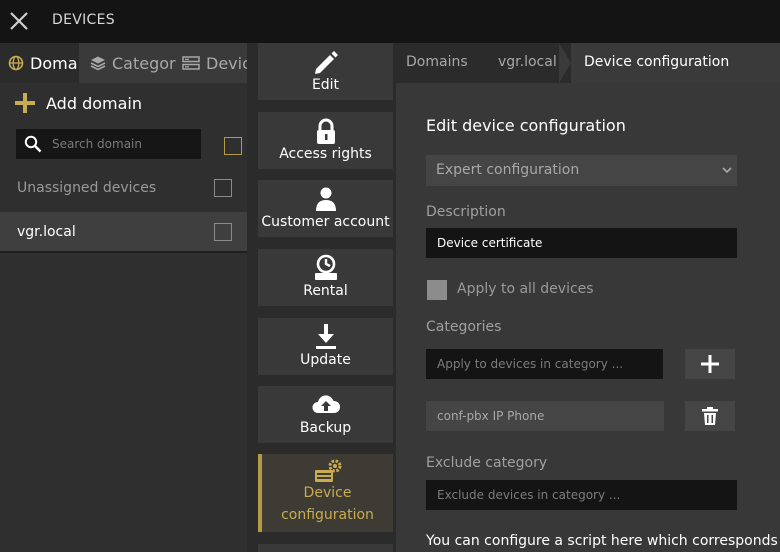 The image size is (780, 552). What do you see at coordinates (325, 336) in the screenshot?
I see `download-icon` at bounding box center [325, 336].